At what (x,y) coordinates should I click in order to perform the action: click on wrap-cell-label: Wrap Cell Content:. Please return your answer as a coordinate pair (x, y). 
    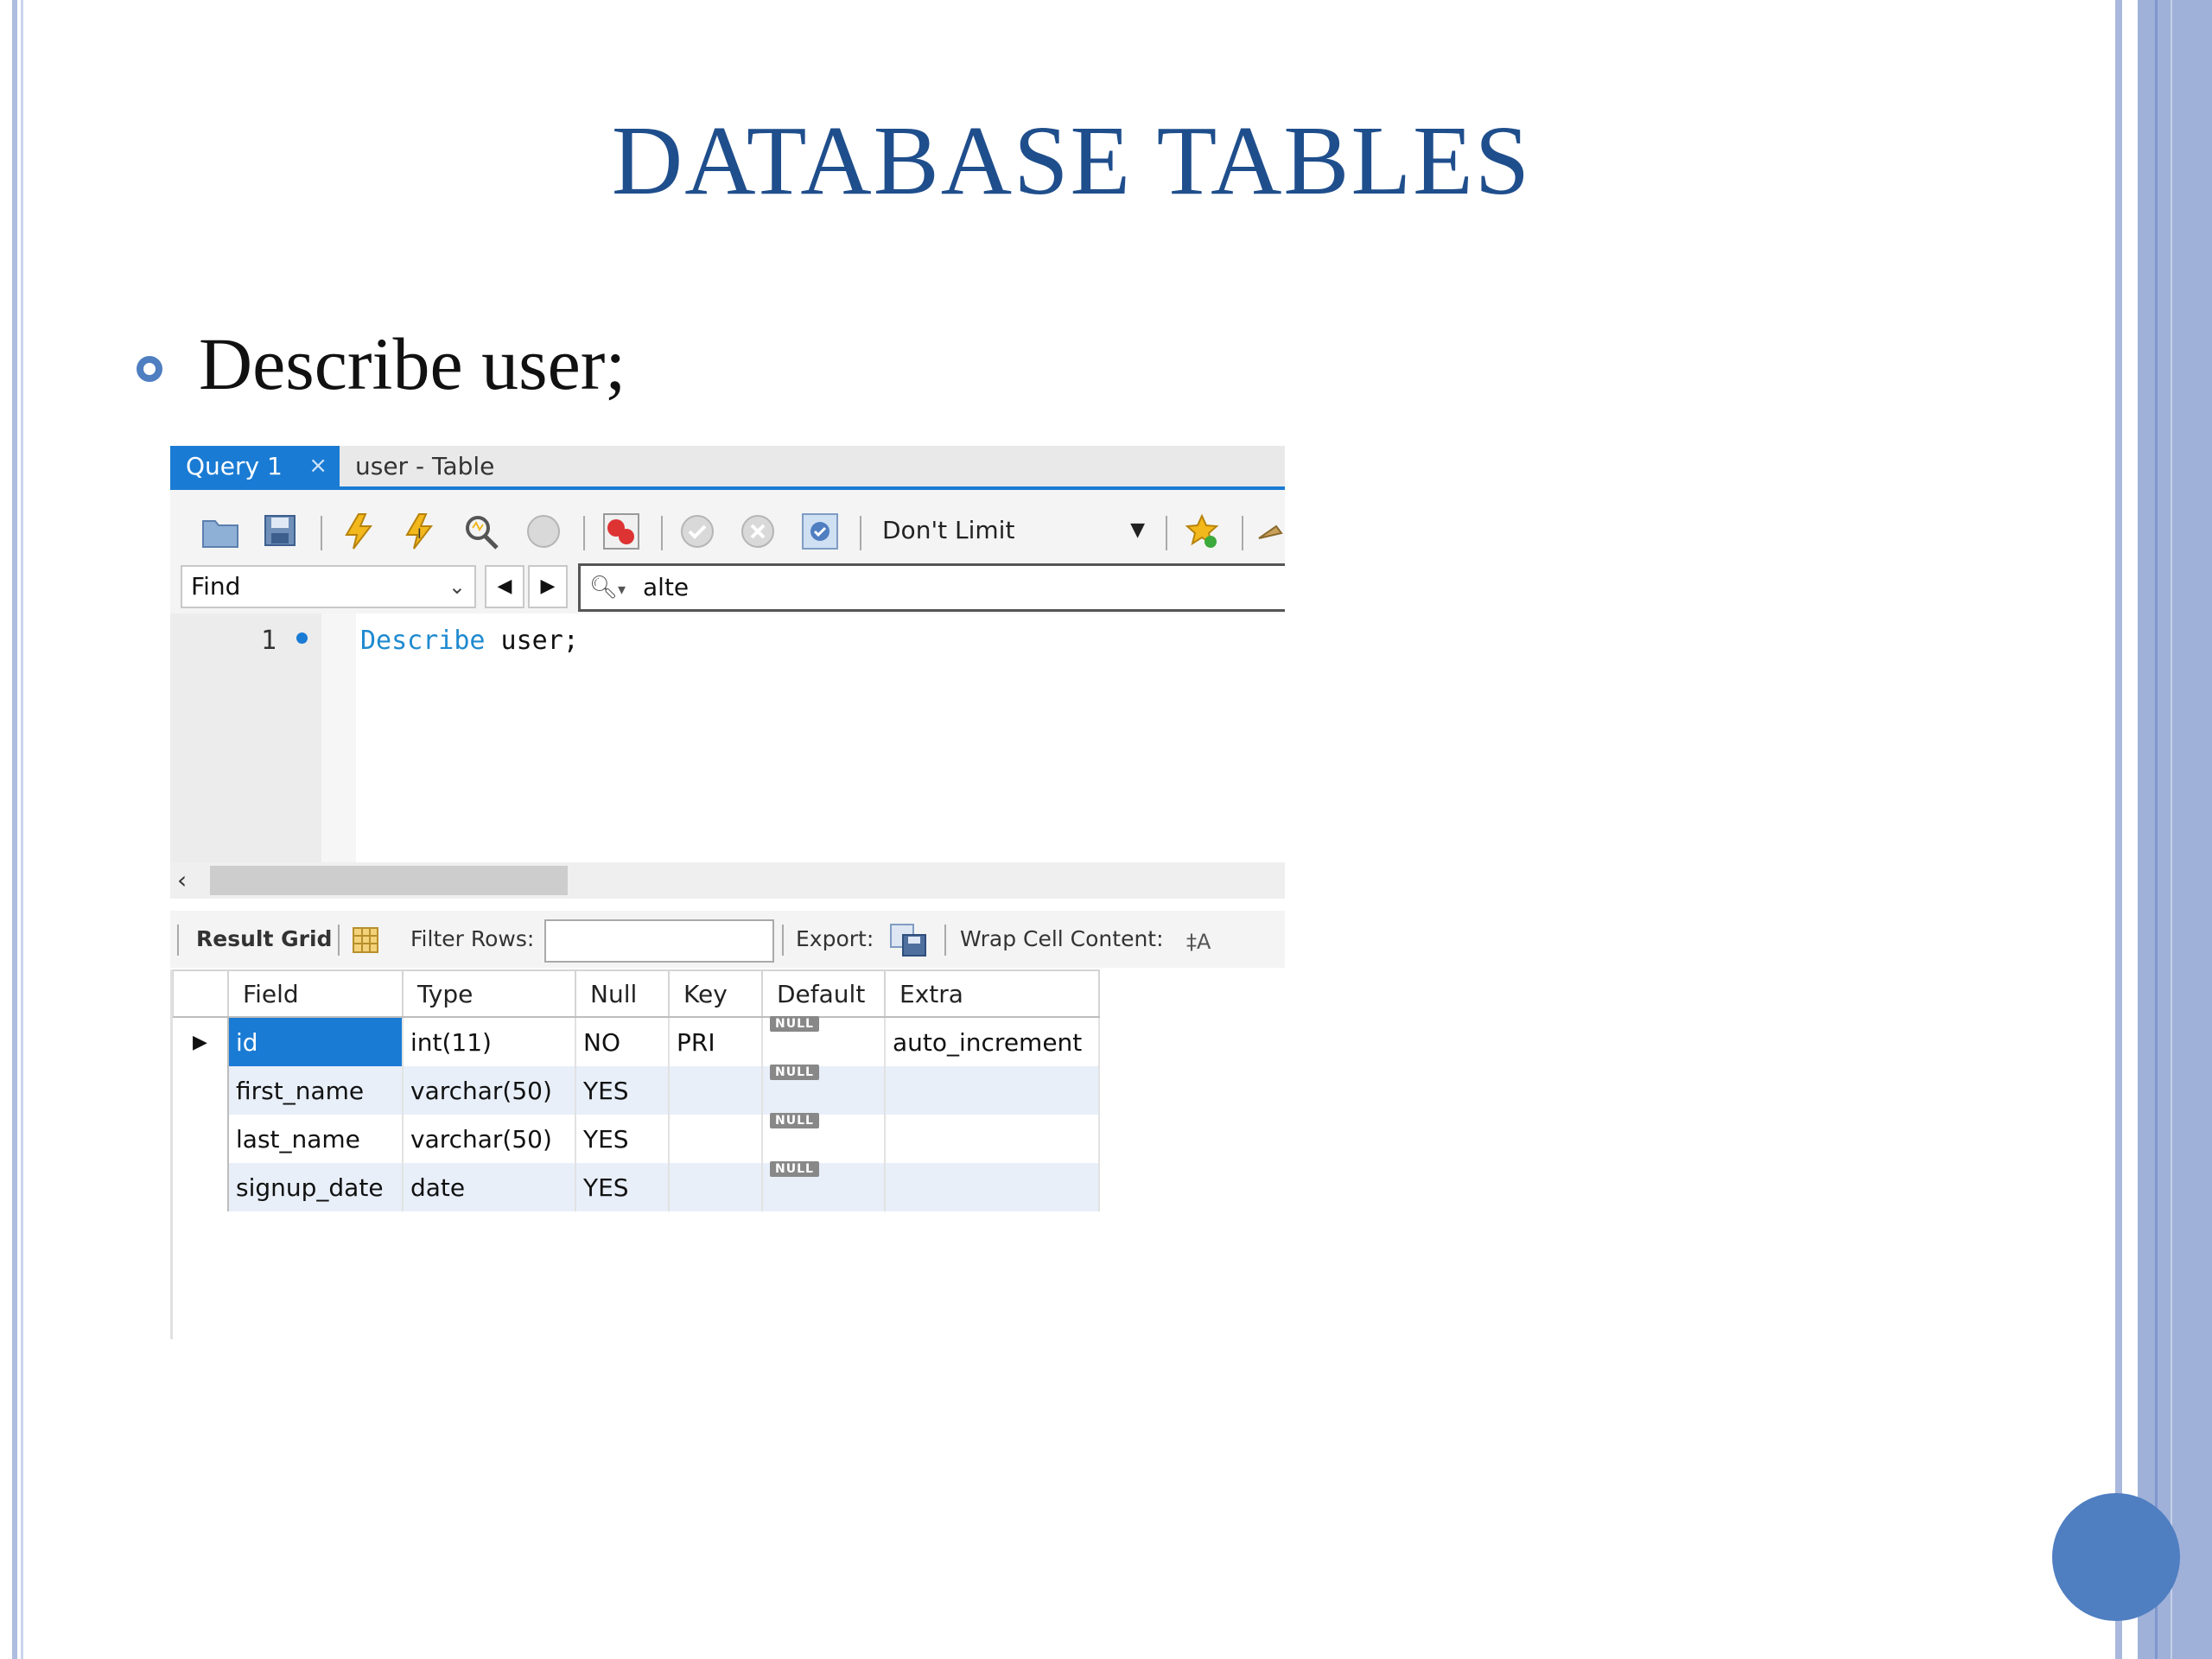
    Looking at the image, I should click on (1062, 938).